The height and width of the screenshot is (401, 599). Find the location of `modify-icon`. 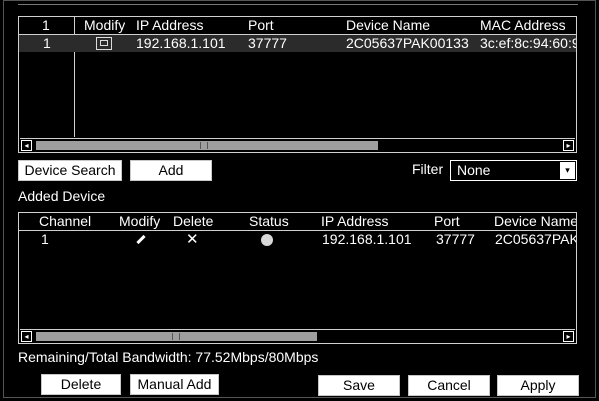

modify-icon is located at coordinates (104, 43).